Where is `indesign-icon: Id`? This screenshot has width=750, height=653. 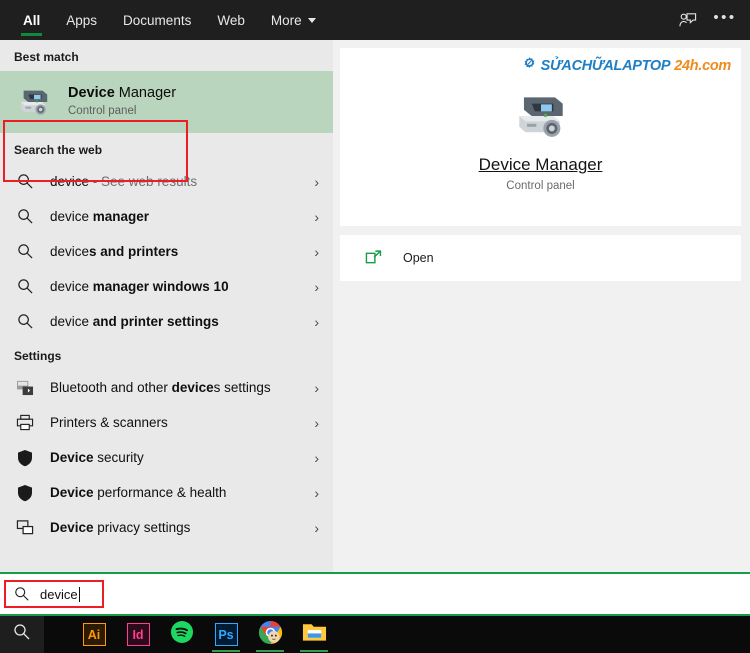
indesign-icon: Id is located at coordinates (138, 634).